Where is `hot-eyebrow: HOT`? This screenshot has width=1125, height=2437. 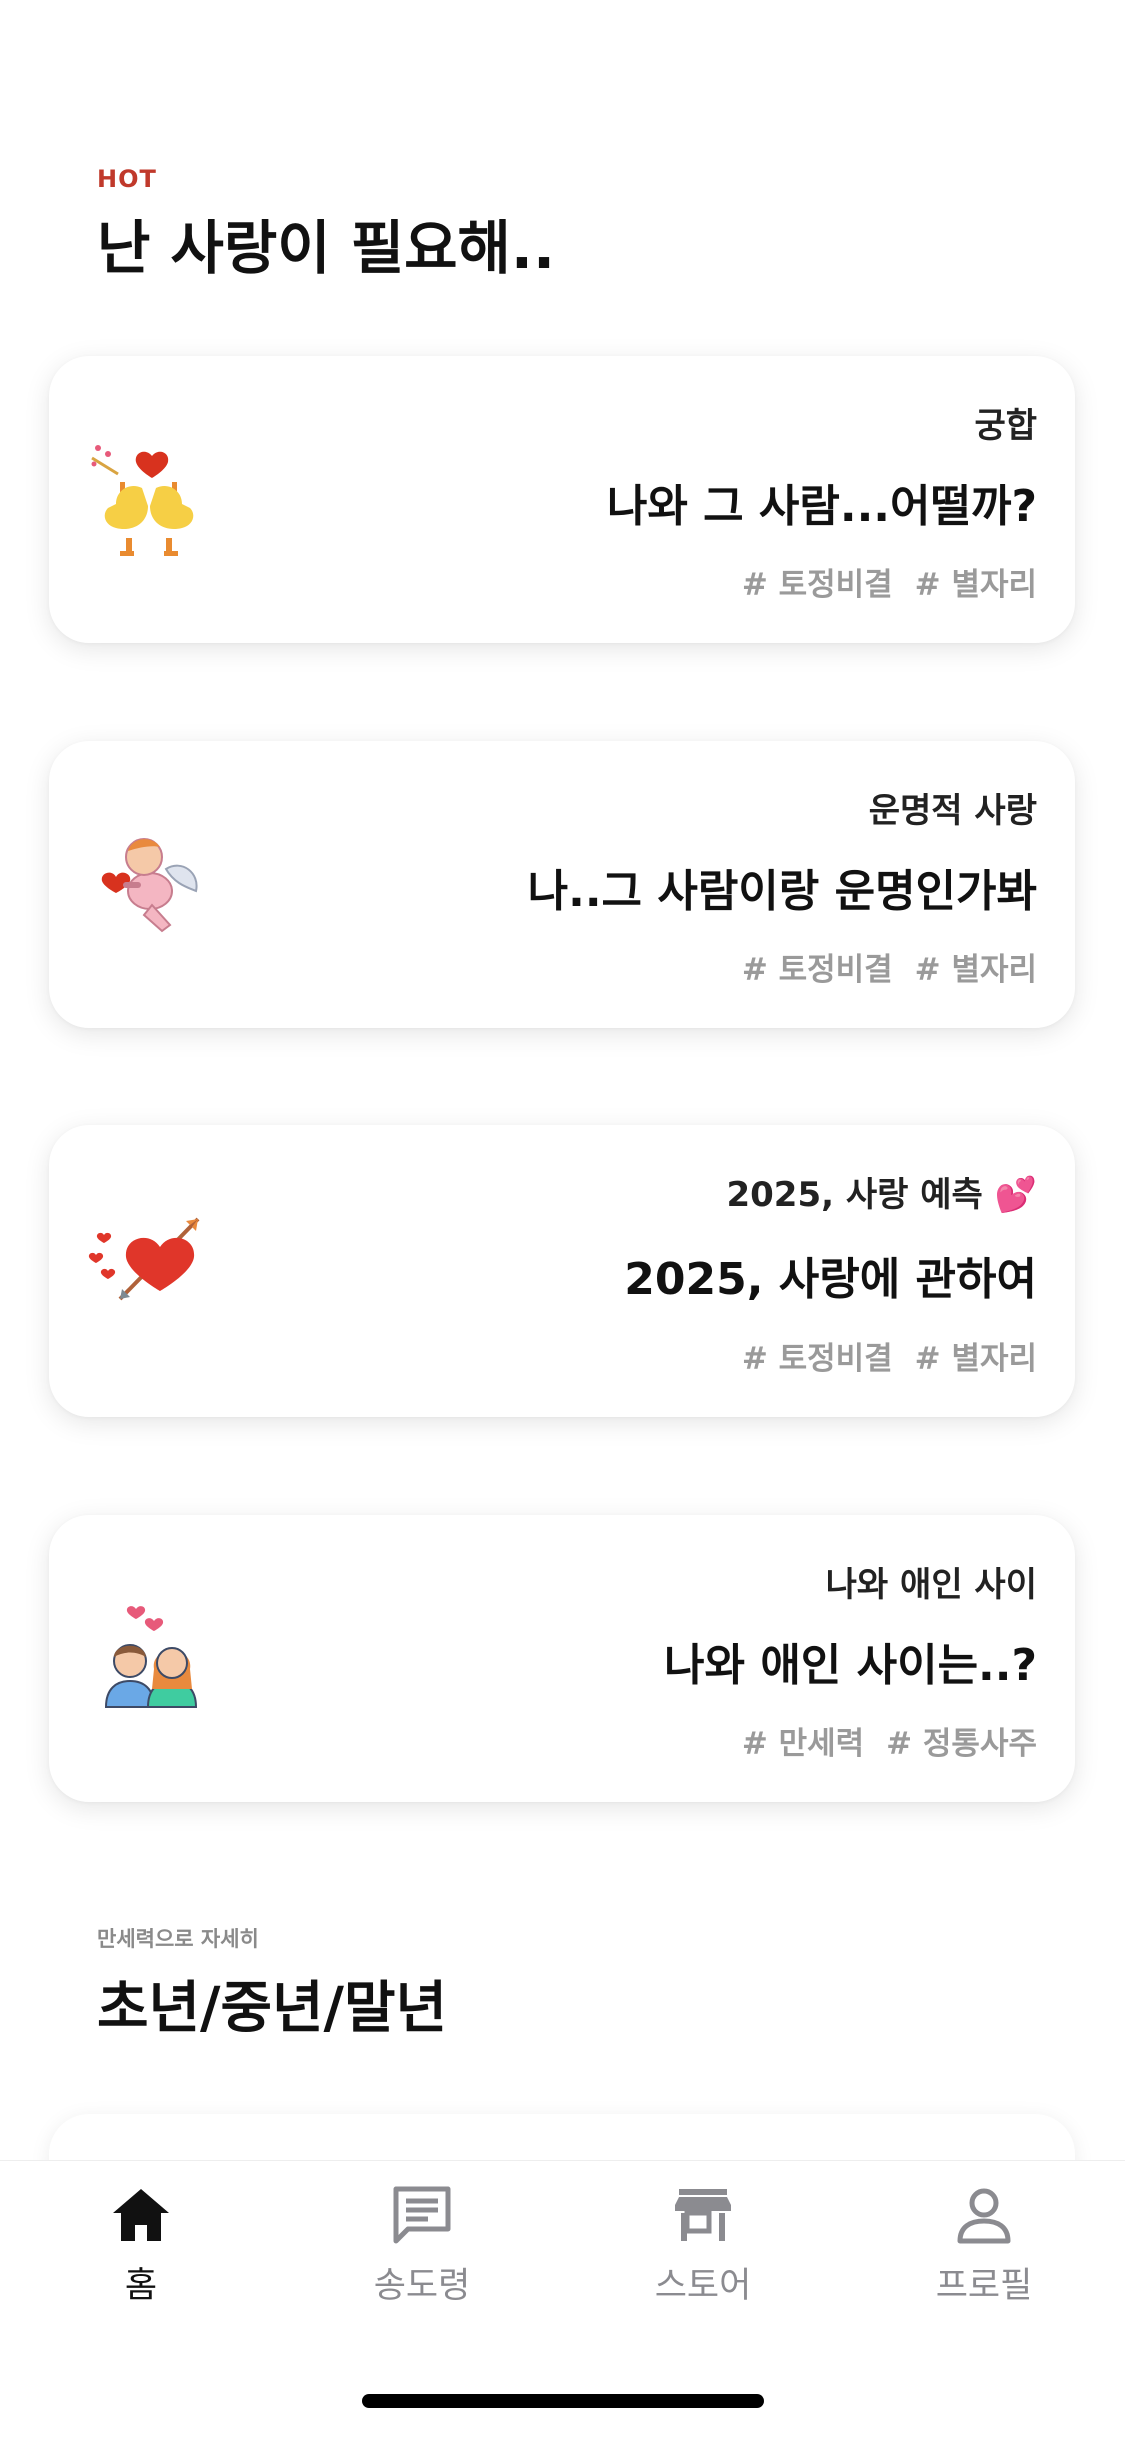
hot-eyebrow: HOT is located at coordinates (127, 179).